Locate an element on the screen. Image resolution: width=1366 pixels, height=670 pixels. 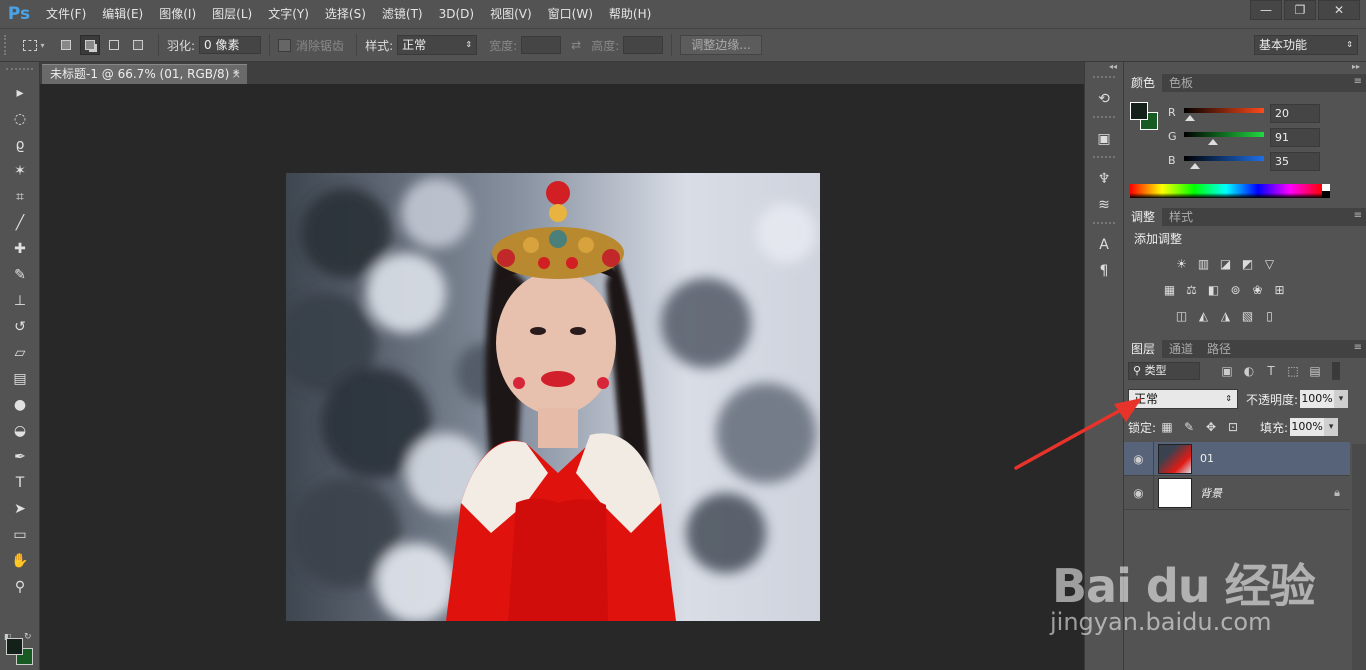
tab-swatches: 色板 is located at coordinates (1181, 83).